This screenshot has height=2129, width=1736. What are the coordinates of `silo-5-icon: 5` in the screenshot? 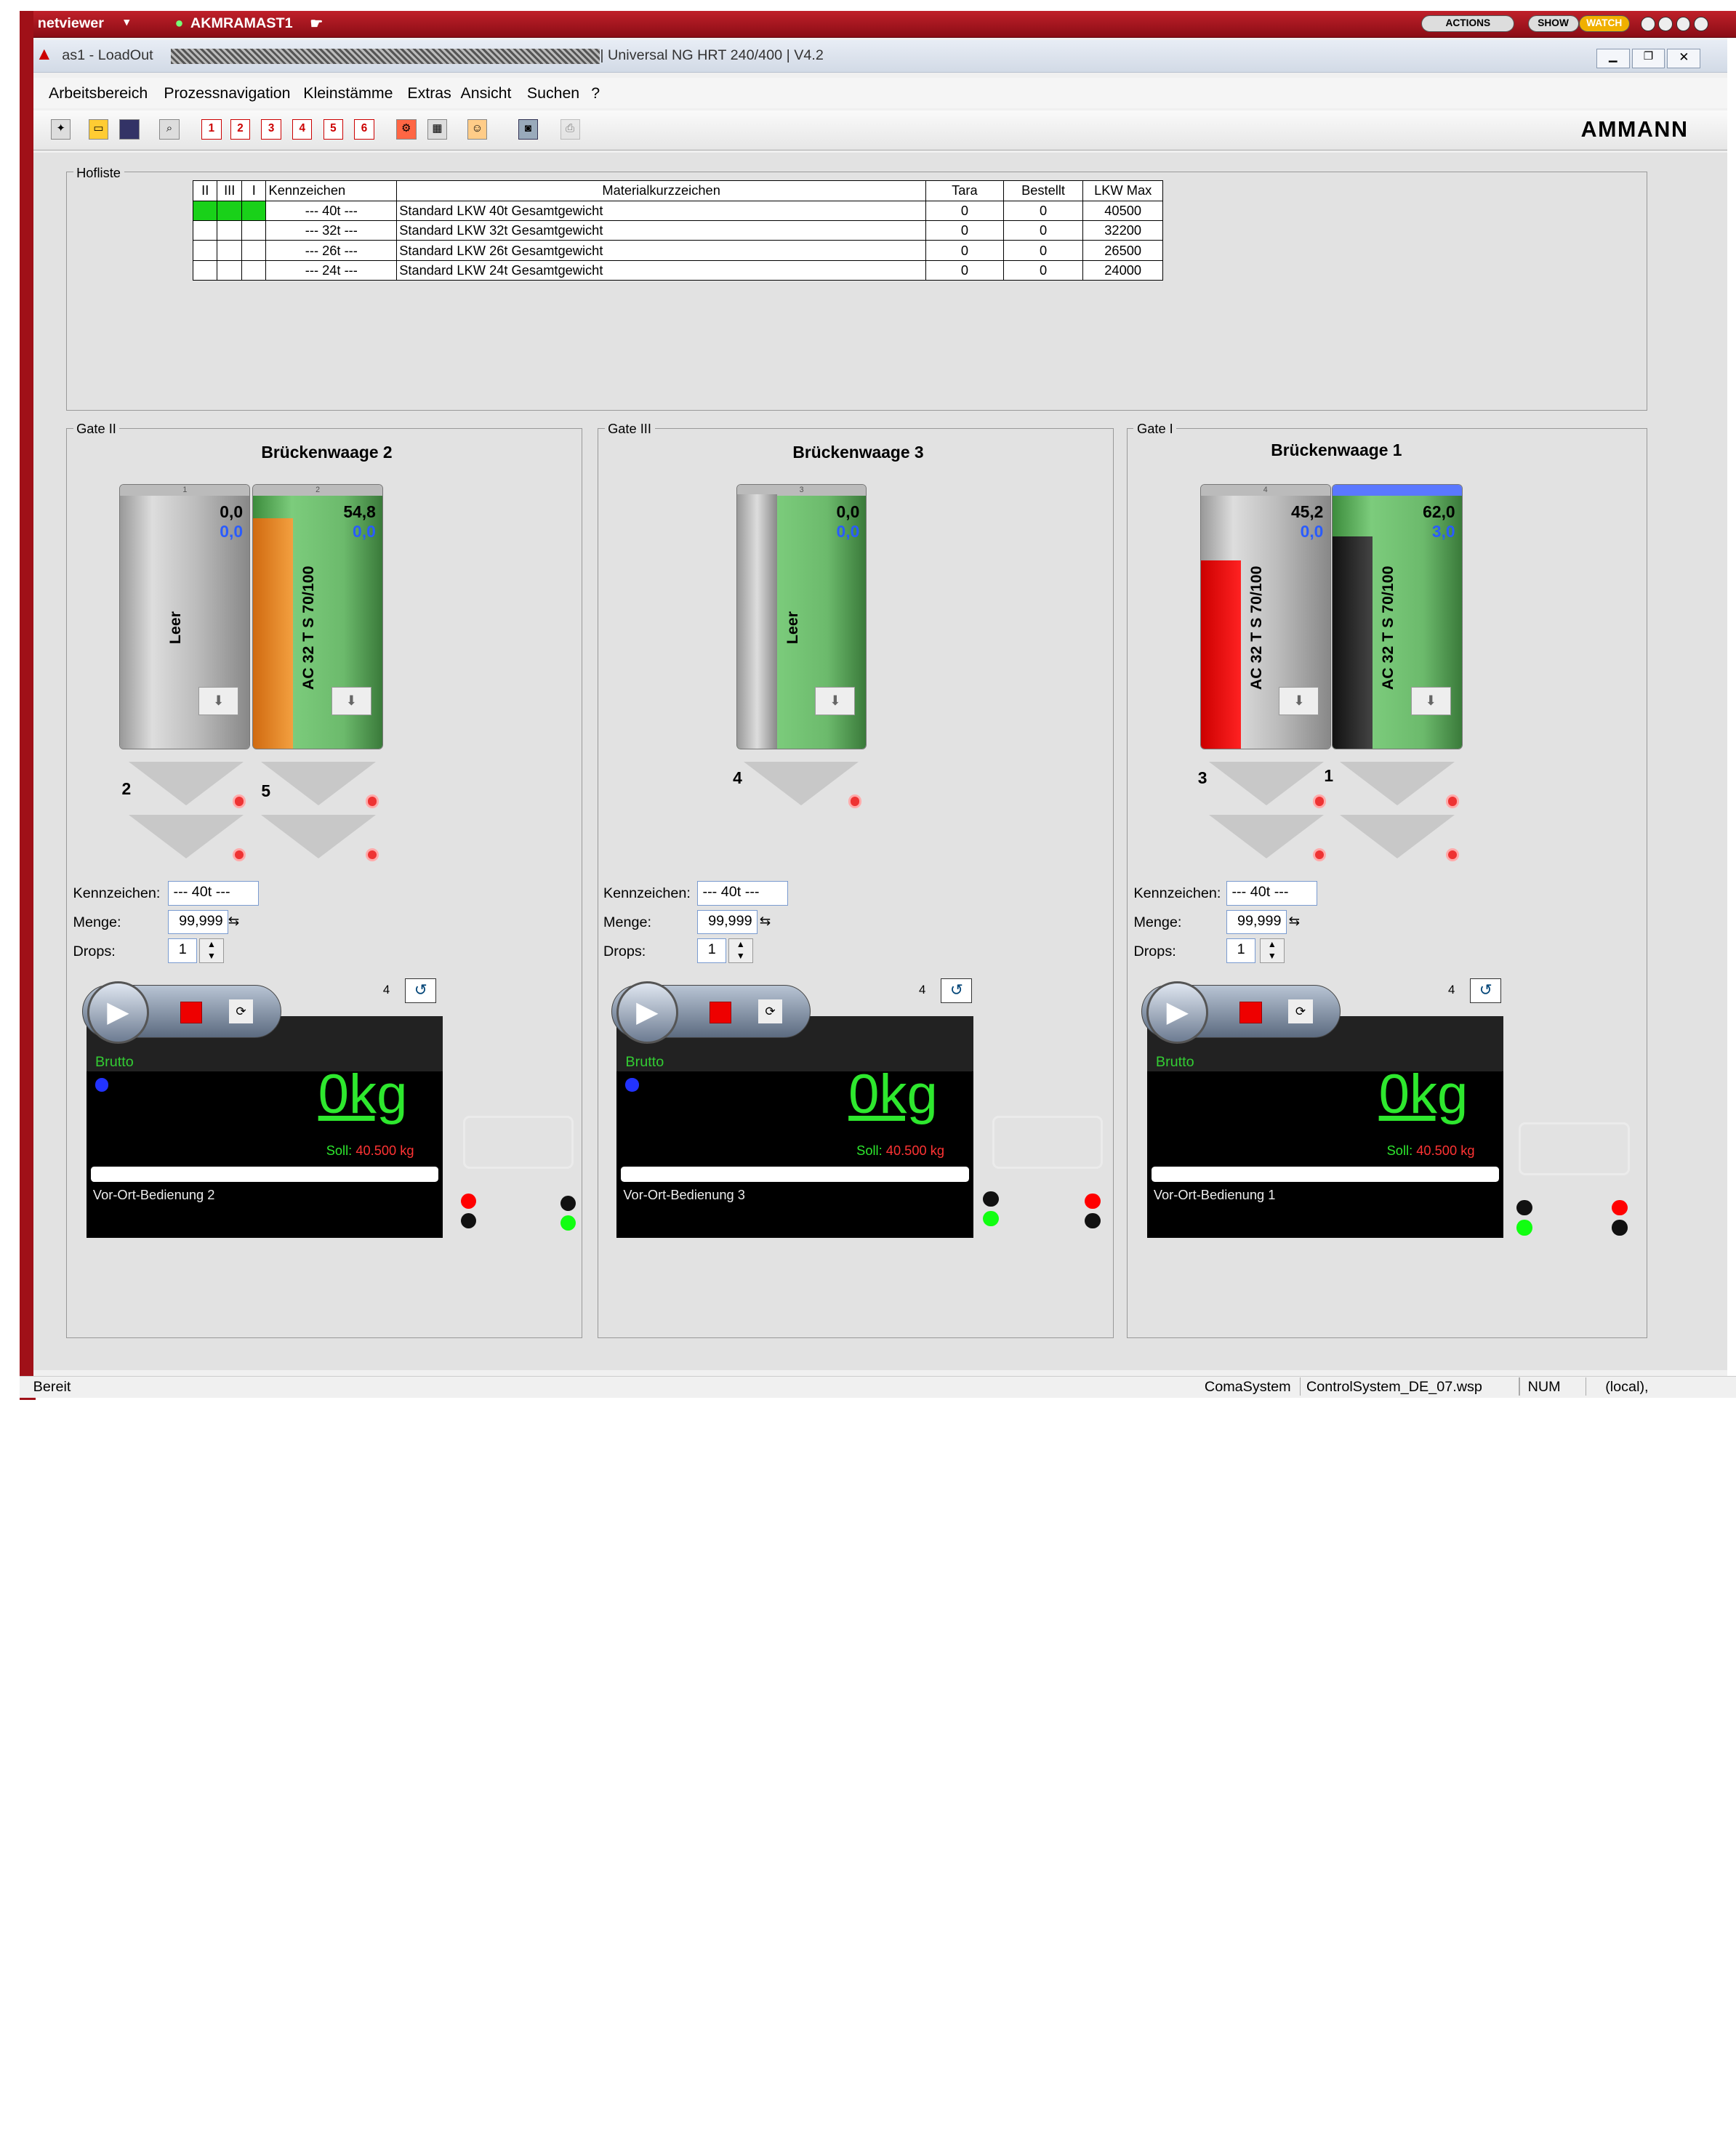 It's located at (333, 129).